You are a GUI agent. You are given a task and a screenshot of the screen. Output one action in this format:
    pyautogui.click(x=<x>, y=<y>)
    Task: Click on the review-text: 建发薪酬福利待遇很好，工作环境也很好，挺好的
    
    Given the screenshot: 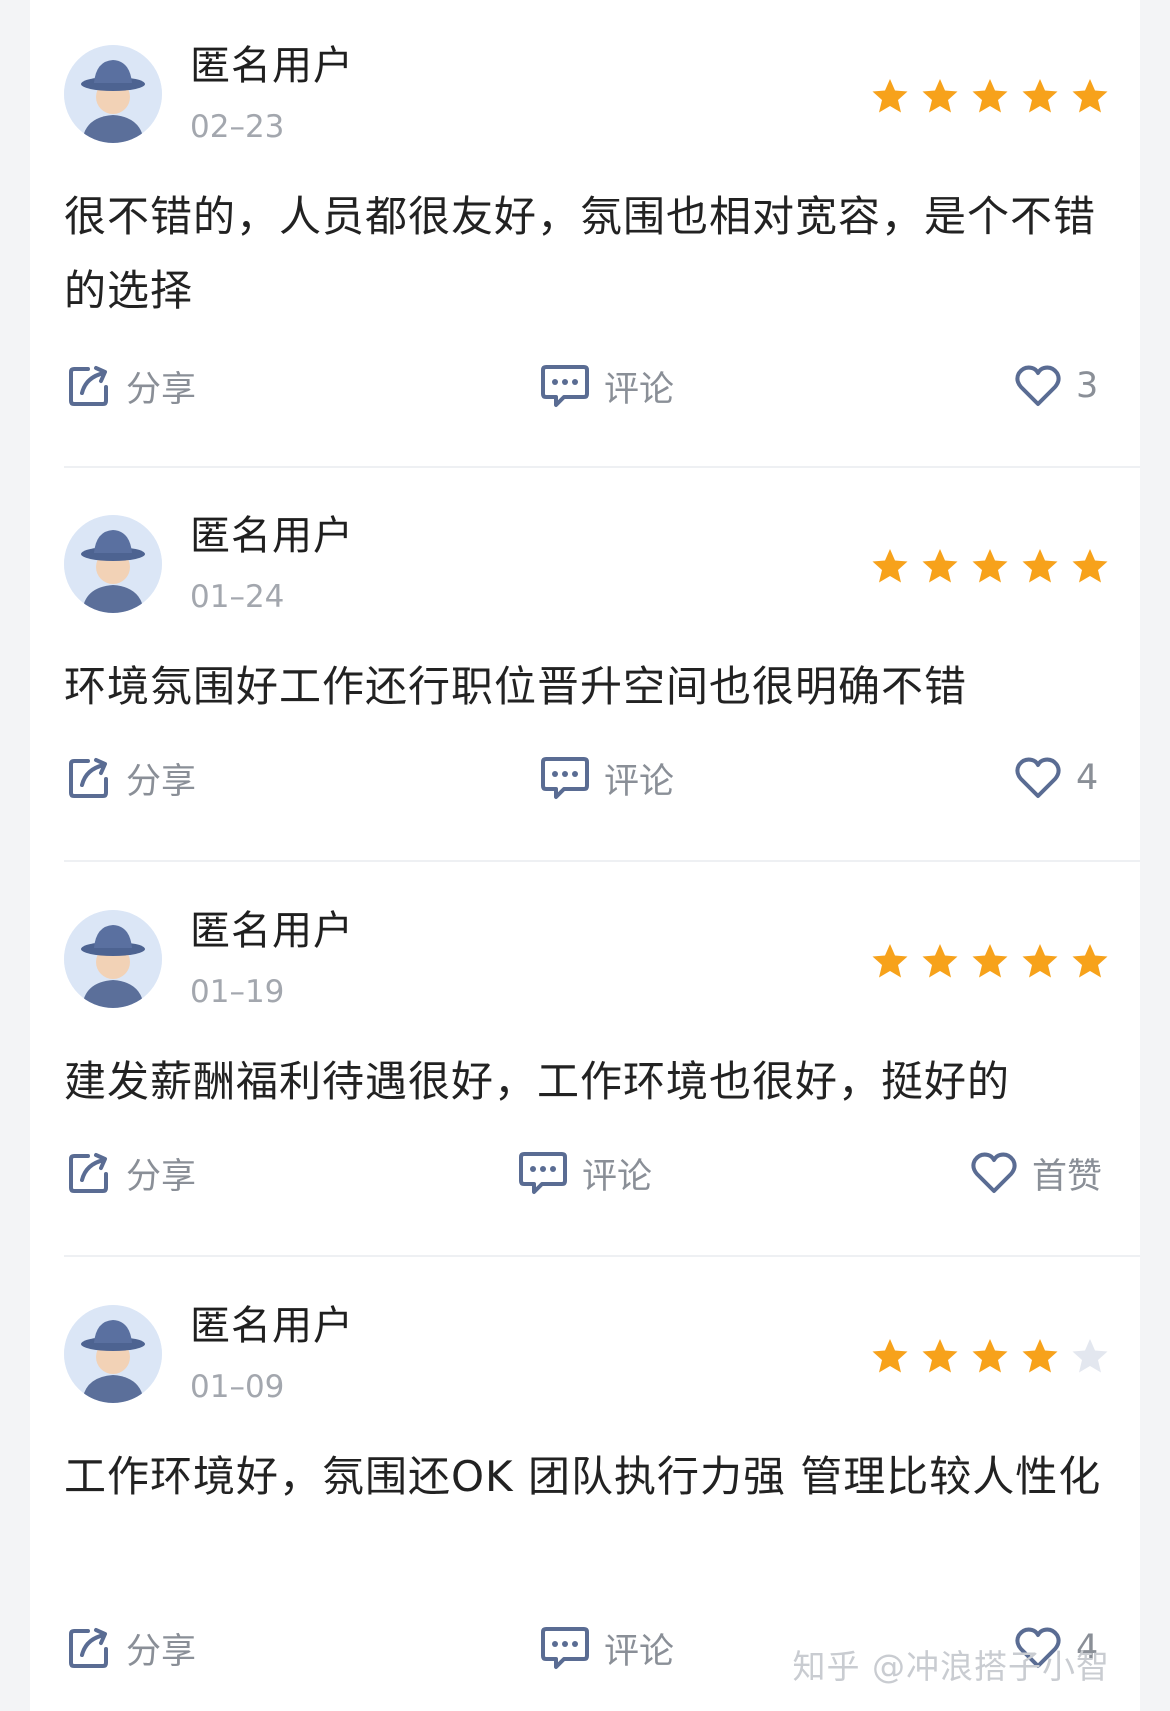 What is the action you would take?
    pyautogui.click(x=537, y=1081)
    